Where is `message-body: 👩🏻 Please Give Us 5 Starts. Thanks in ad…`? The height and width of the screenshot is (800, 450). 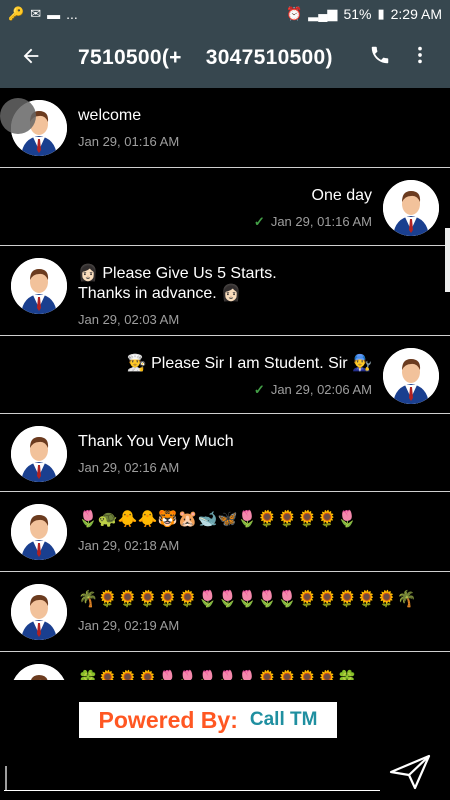
message-body: 👩🏻 Please Give Us 5 Starts. Thanks in ad… is located at coordinates (177, 295).